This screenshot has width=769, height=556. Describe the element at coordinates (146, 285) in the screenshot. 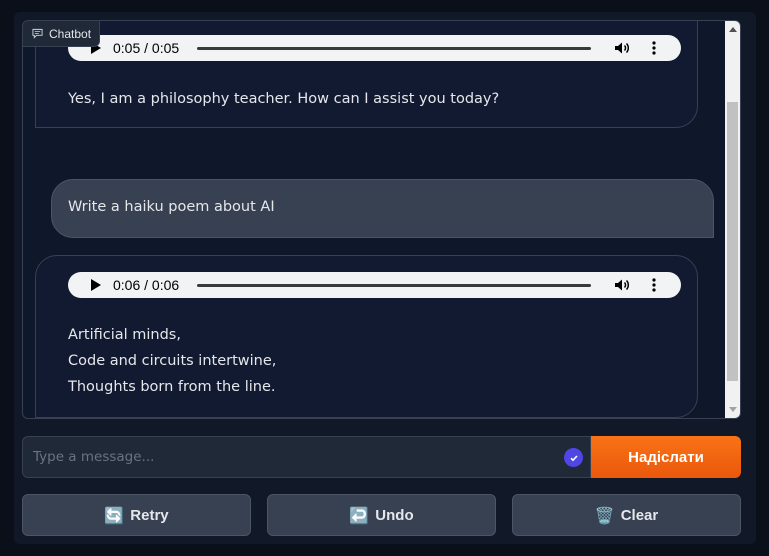

I see `audio-time: 0:06 / 0:06` at that location.